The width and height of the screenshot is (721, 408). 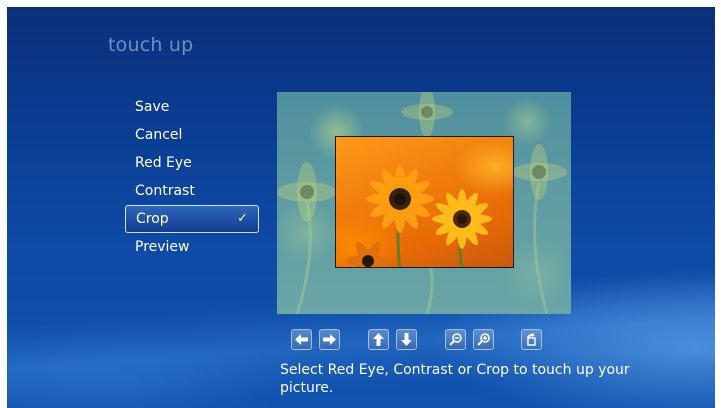 I want to click on arrow-down-icon, so click(x=406, y=339).